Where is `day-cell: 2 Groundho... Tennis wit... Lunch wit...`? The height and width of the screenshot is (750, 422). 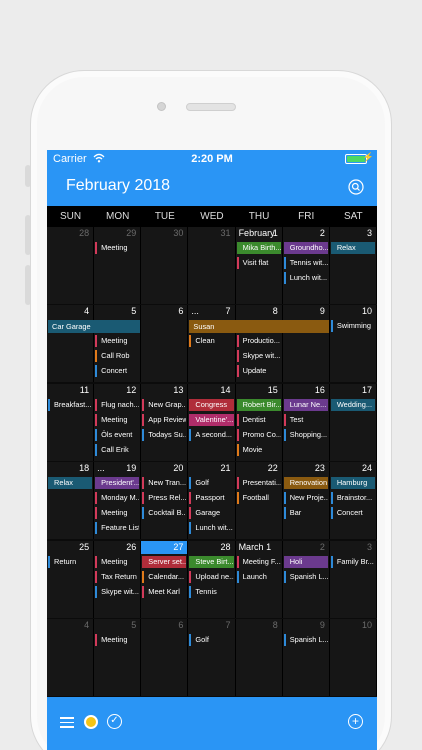 day-cell: 2 Groundho... Tennis wit... Lunch wit... is located at coordinates (306, 265).